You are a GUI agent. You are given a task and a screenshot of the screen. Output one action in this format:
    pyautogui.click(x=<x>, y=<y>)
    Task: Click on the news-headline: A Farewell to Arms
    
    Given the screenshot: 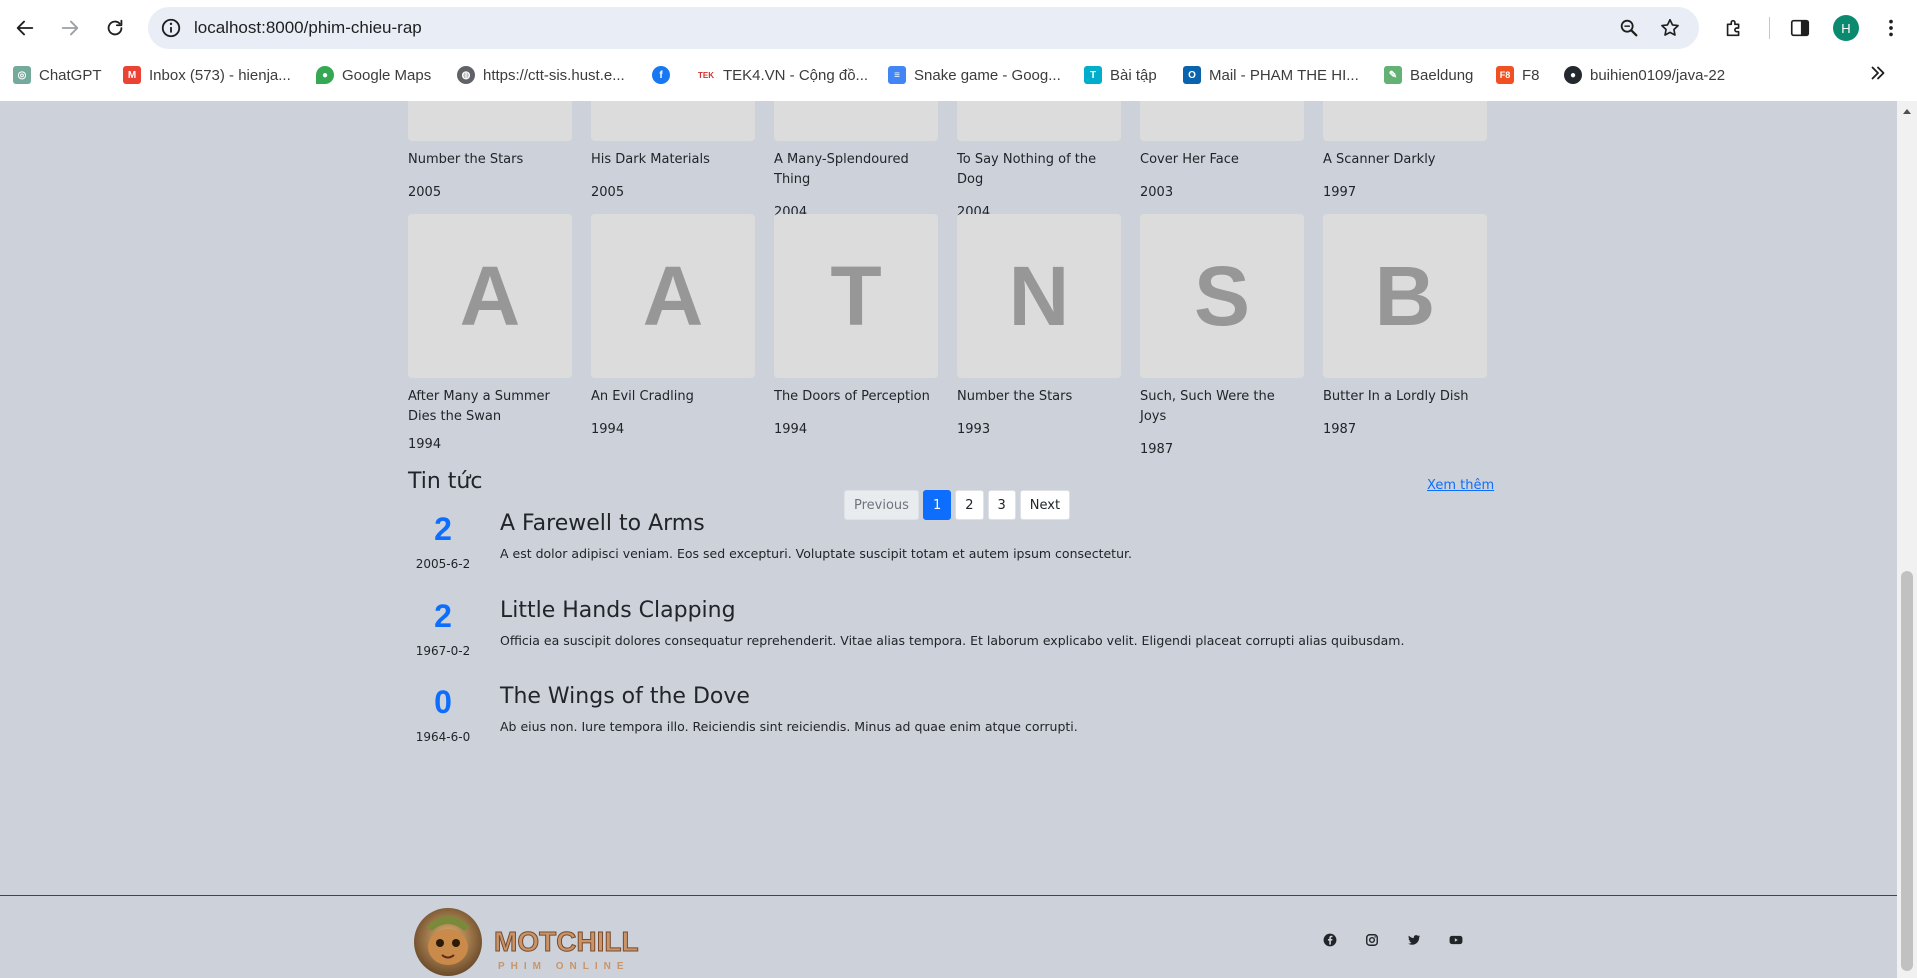 What is the action you would take?
    pyautogui.click(x=602, y=523)
    